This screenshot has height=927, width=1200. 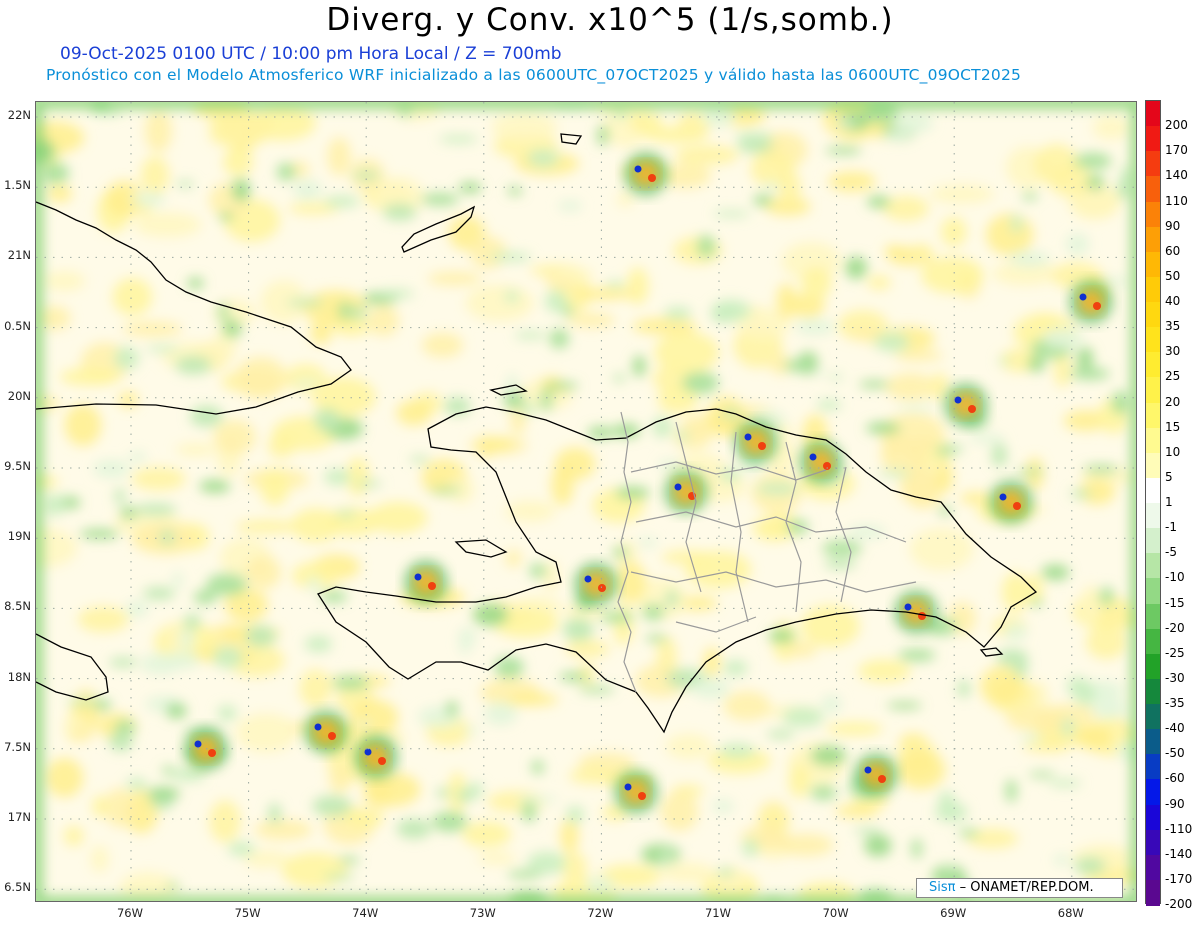 What do you see at coordinates (942, 887) in the screenshot?
I see `sispi-logo: Sisπ` at bounding box center [942, 887].